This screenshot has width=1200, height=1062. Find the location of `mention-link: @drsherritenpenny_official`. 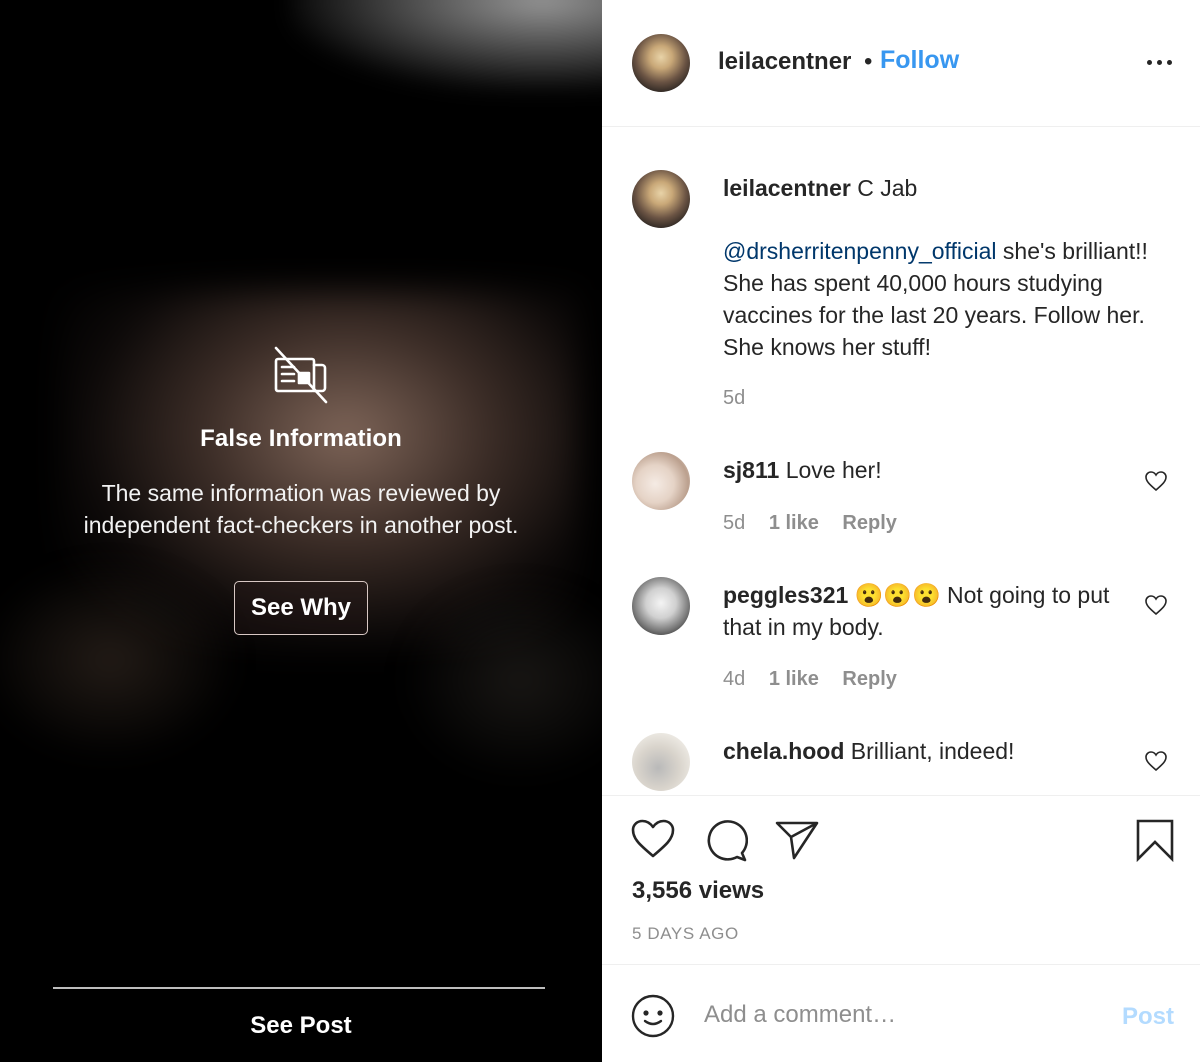

mention-link: @drsherritenpenny_official is located at coordinates (860, 251).